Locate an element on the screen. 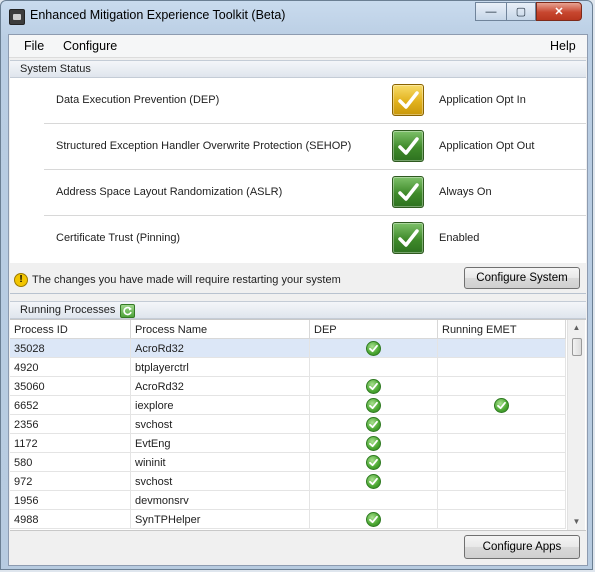 The height and width of the screenshot is (572, 595). process-id-cell: 1956 is located at coordinates (70, 500).